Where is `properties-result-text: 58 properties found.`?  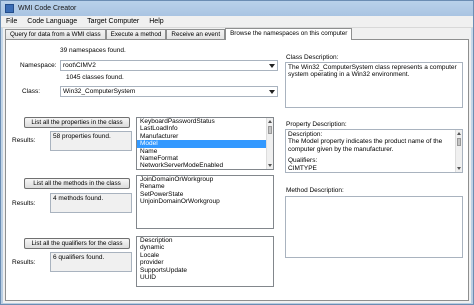 properties-result-text: 58 properties found. is located at coordinates (82, 136).